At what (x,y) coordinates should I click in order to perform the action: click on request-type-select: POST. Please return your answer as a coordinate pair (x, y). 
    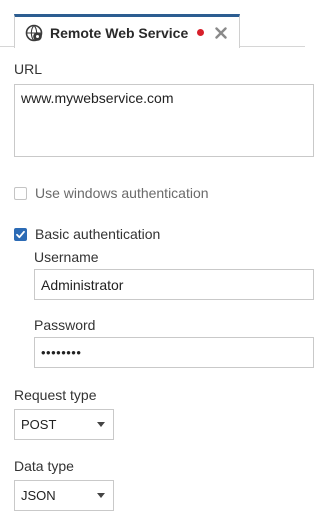
    Looking at the image, I should click on (64, 424).